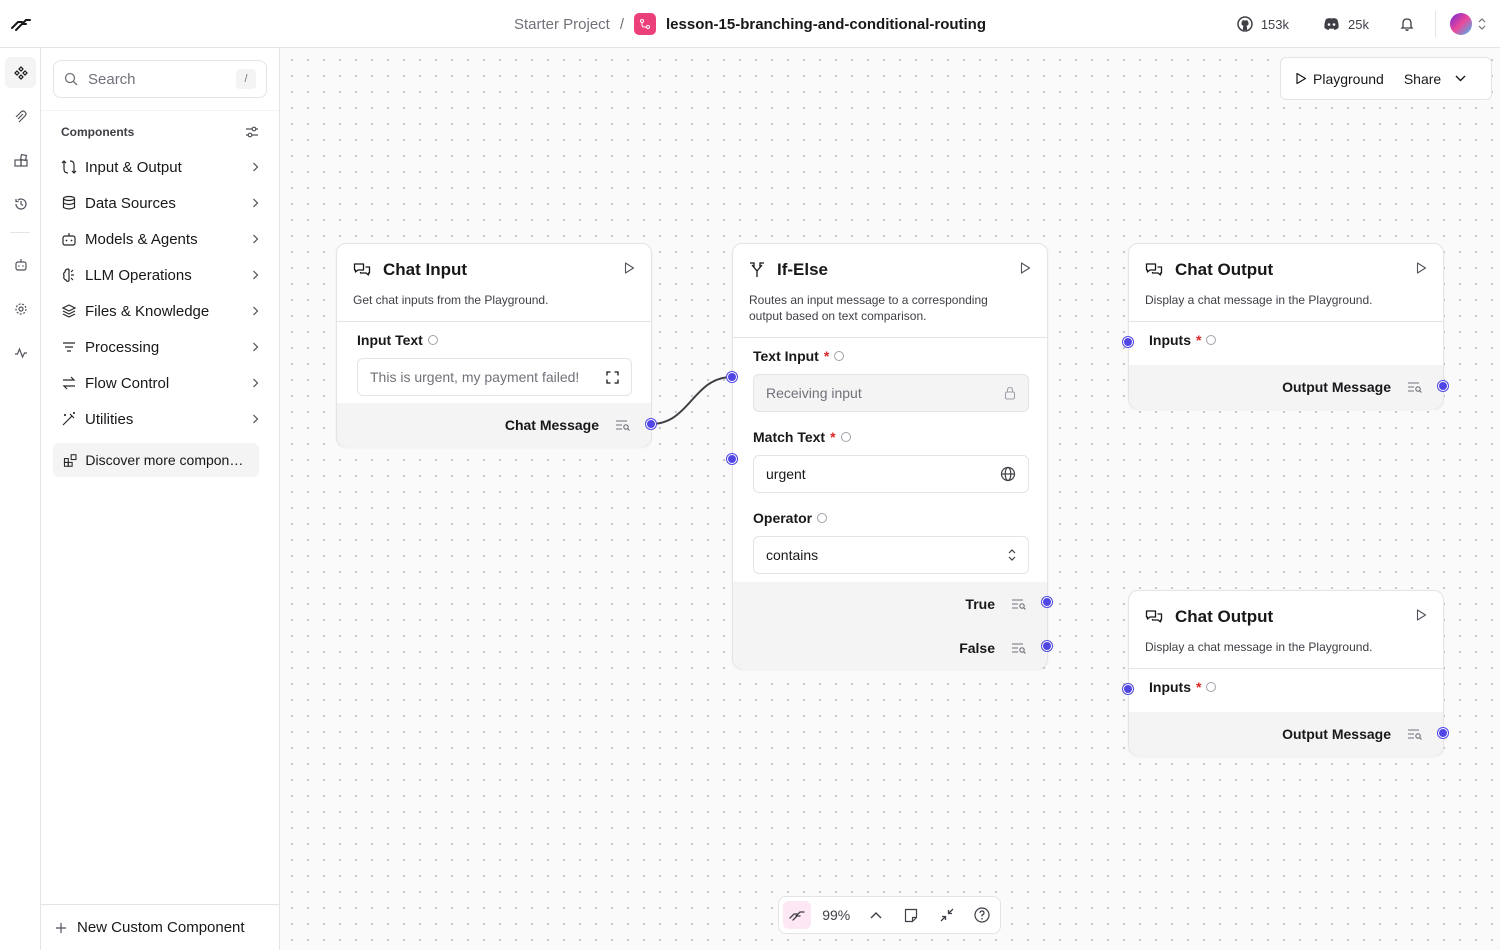 The image size is (1500, 950). I want to click on expand-icon, so click(612, 377).